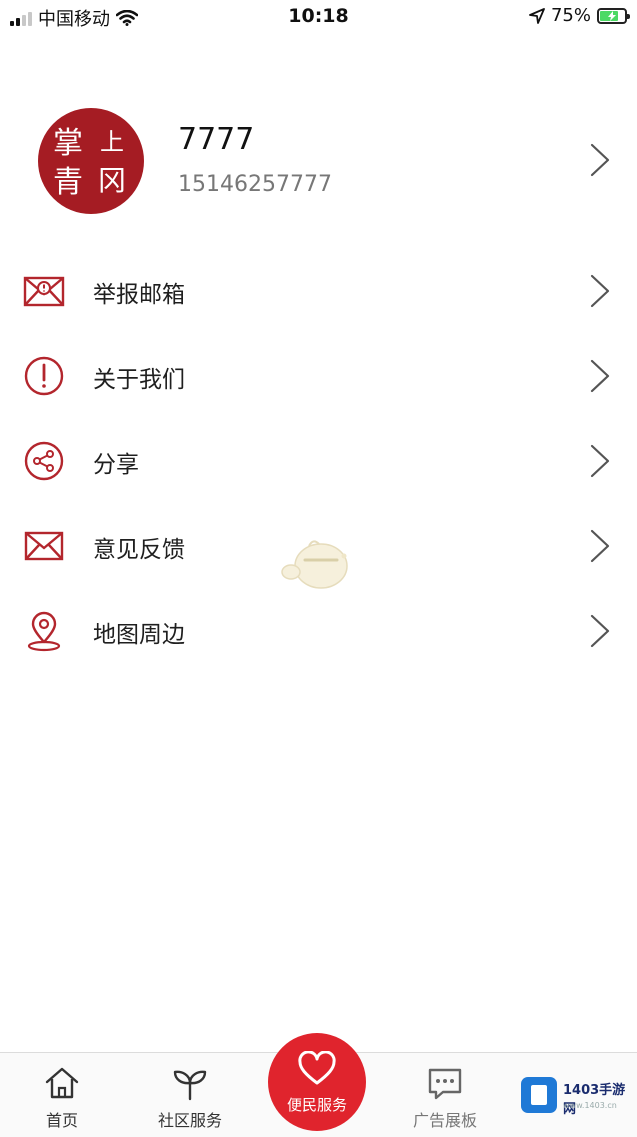 The height and width of the screenshot is (1137, 637). Describe the element at coordinates (68, 143) in the screenshot. I see `avatar-char: 掌` at that location.